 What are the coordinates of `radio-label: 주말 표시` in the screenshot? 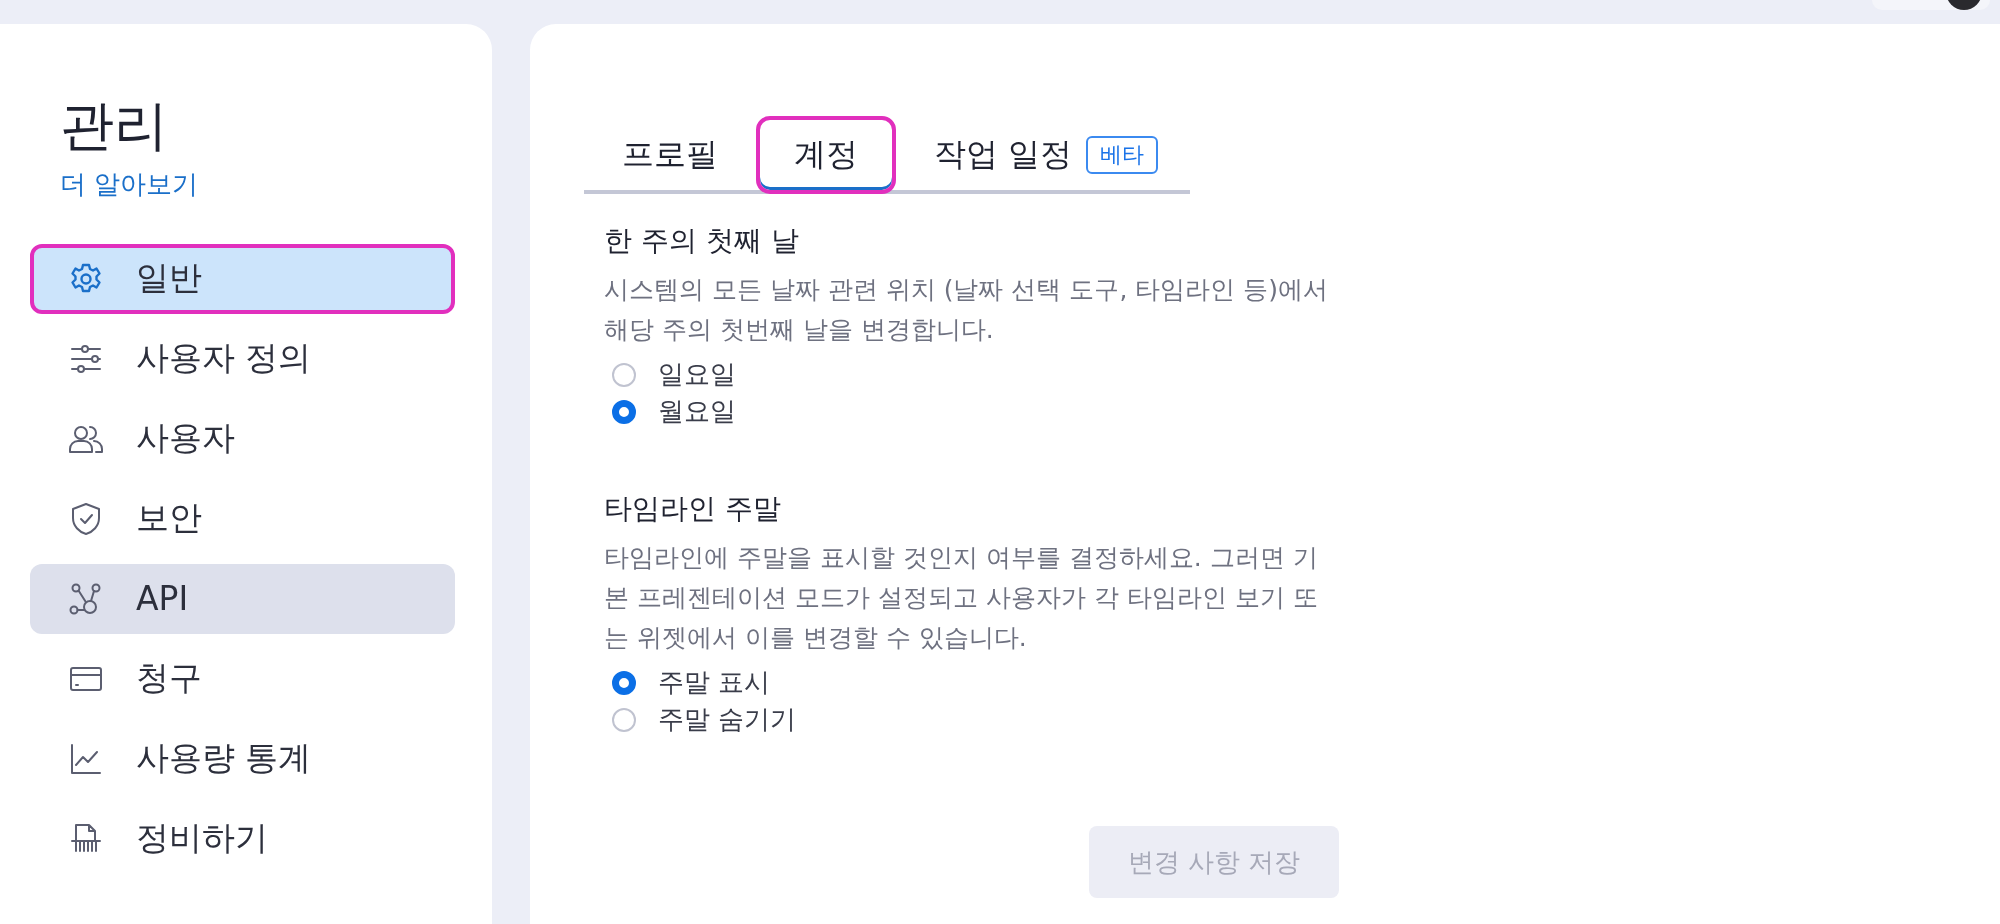 It's located at (714, 682).